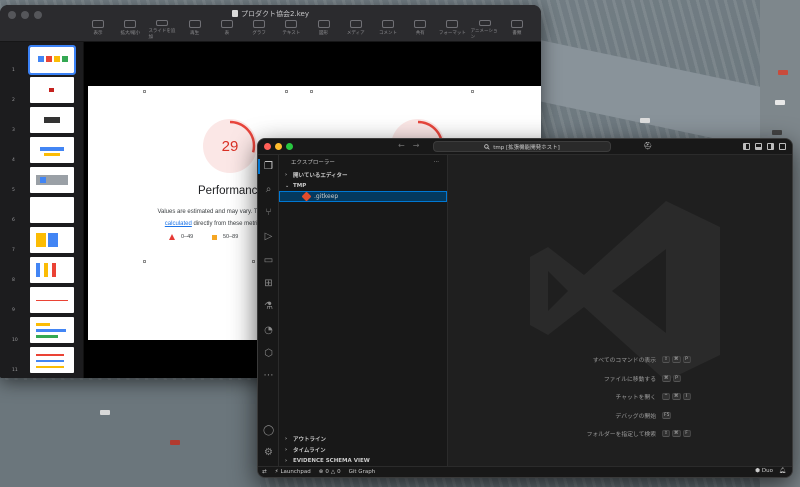 The width and height of the screenshot is (800, 487). What do you see at coordinates (416, 145) in the screenshot?
I see `forward-arrow-icon: →` at bounding box center [416, 145].